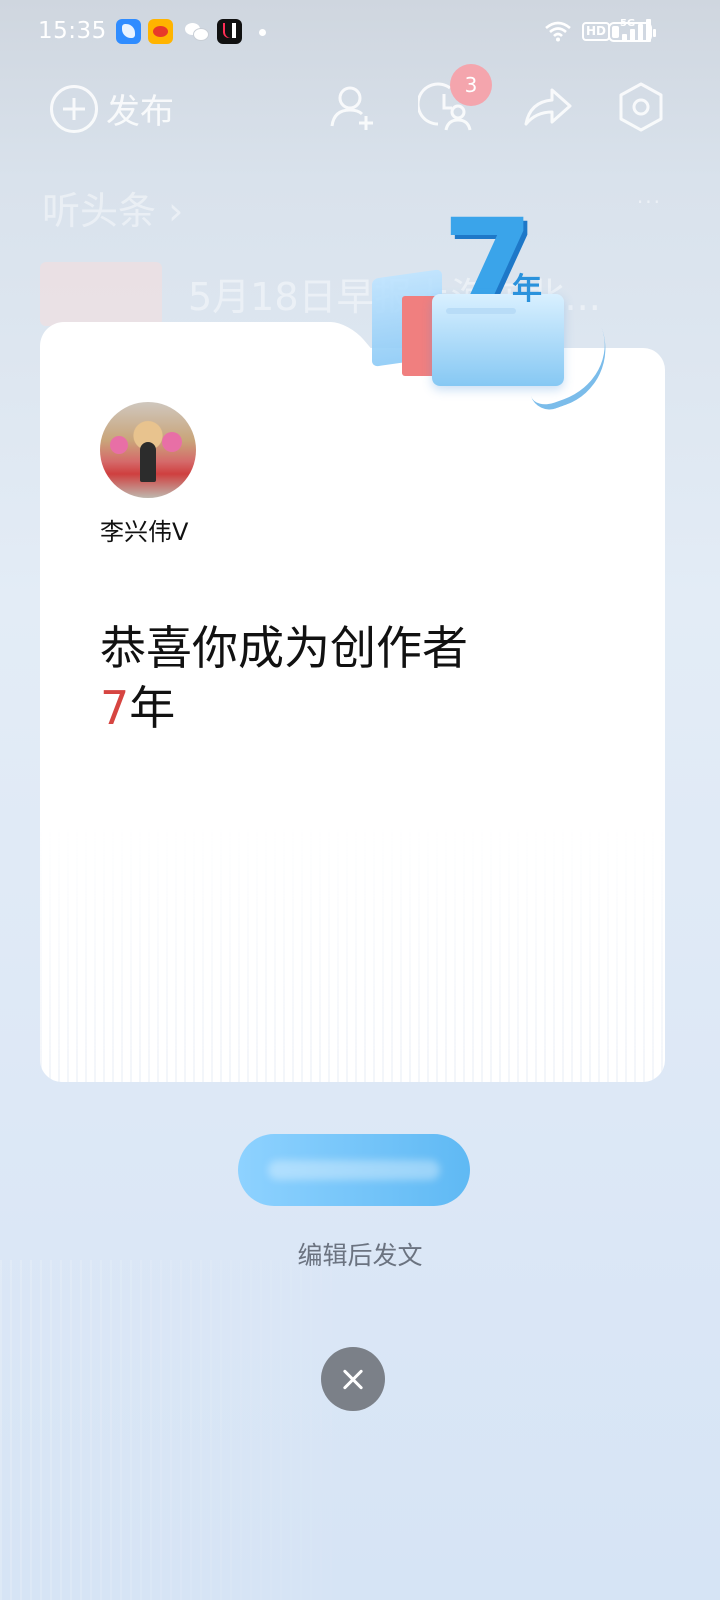 This screenshot has height=1600, width=720. Describe the element at coordinates (152, 708) in the screenshot. I see `years-unit: 年` at that location.